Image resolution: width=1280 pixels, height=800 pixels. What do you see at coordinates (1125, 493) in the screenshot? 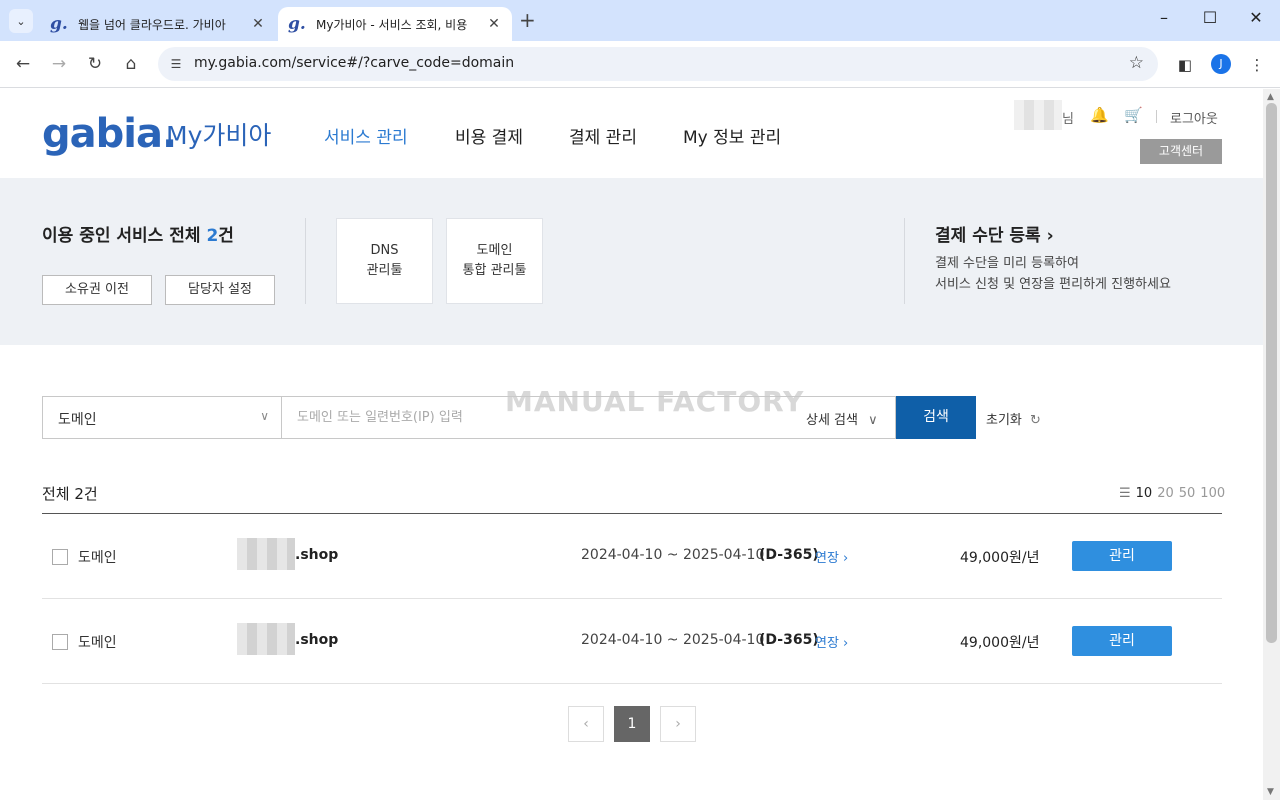
I see `list-lines-icon: ☰` at bounding box center [1125, 493].